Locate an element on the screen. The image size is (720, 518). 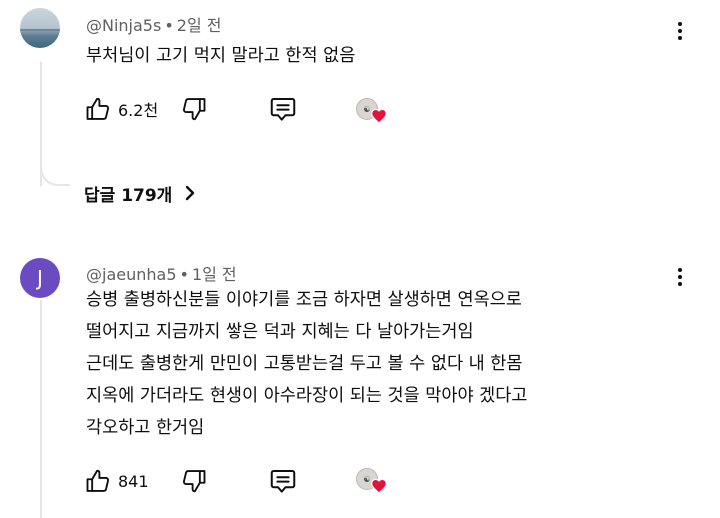
comment-text: 부처님이 고기 먹지 말라고 한적 없음 is located at coordinates (220, 56).